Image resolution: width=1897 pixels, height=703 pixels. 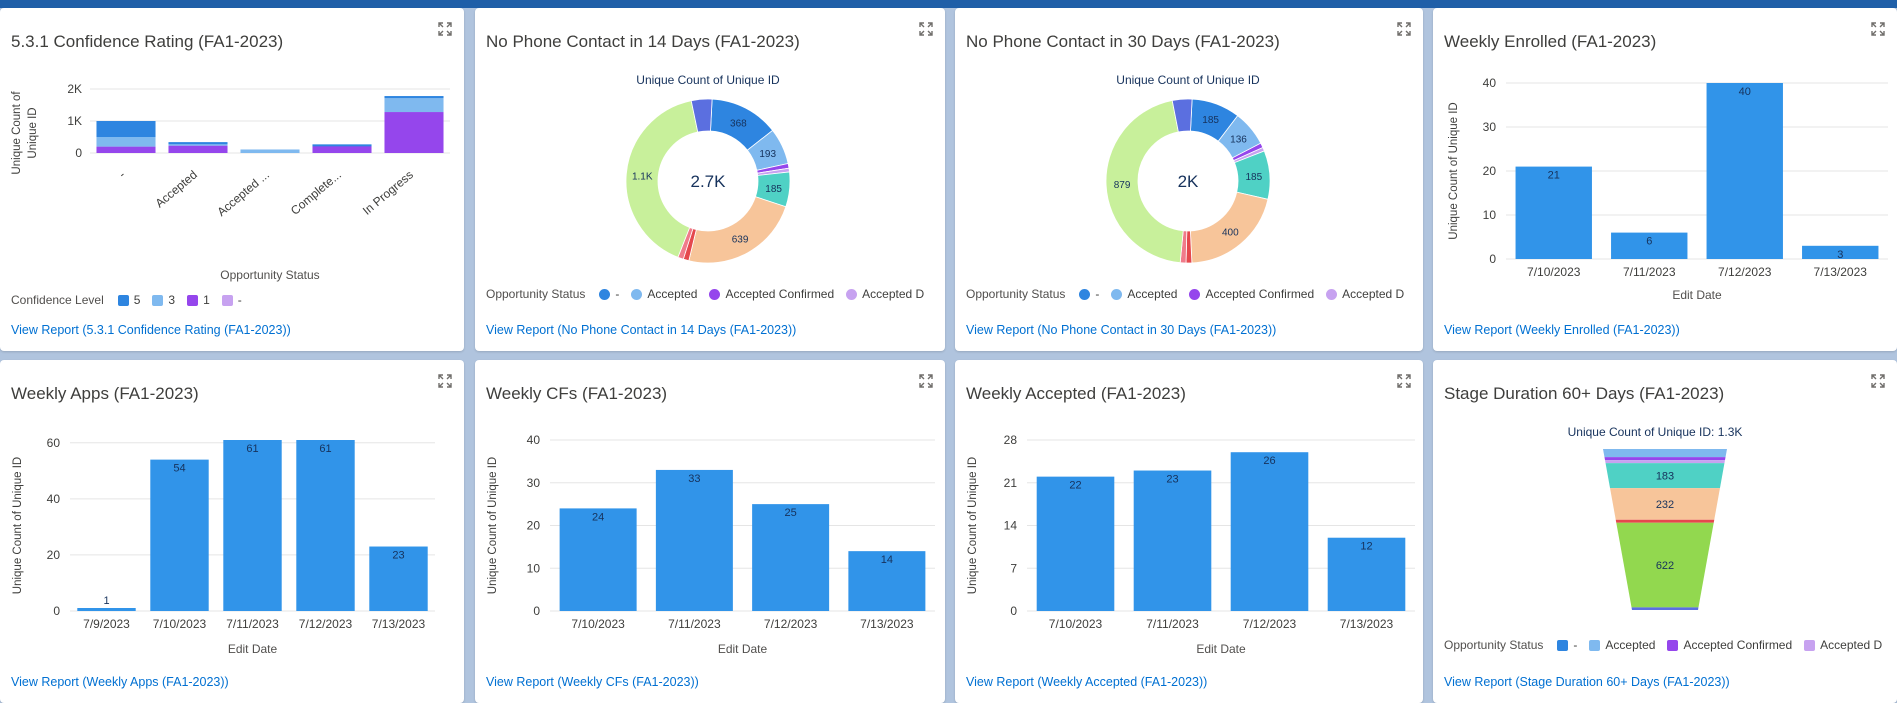 I want to click on slice-label: 400, so click(x=1230, y=233).